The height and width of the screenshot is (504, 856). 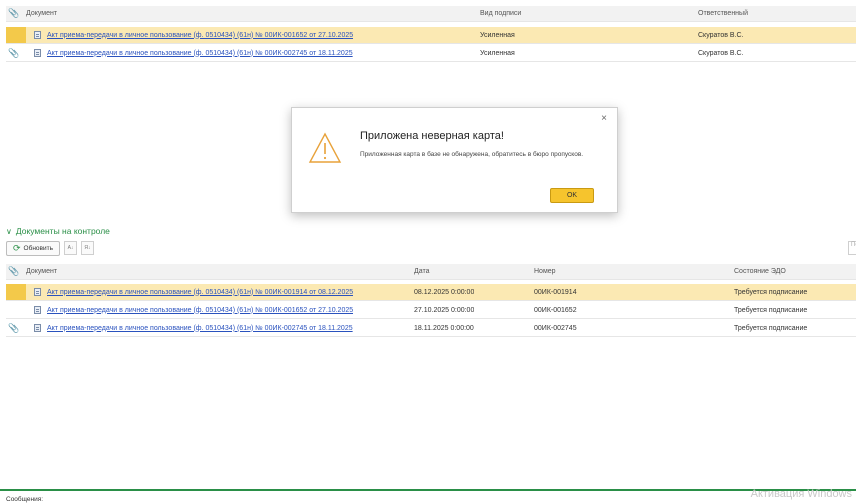 What do you see at coordinates (604, 118) in the screenshot?
I see `close-icon: ×` at bounding box center [604, 118].